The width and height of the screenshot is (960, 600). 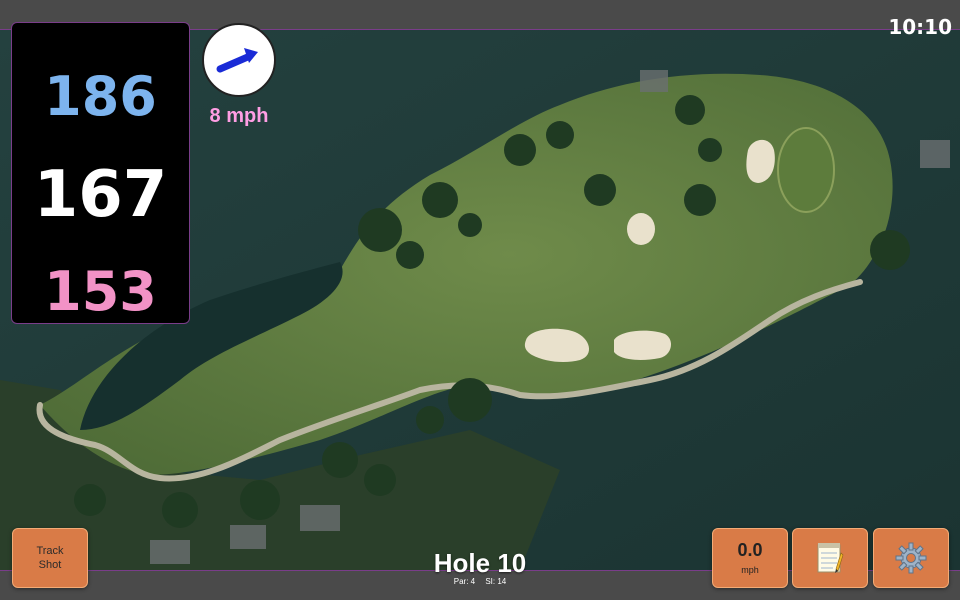 I want to click on clock: 10:10, so click(x=920, y=27).